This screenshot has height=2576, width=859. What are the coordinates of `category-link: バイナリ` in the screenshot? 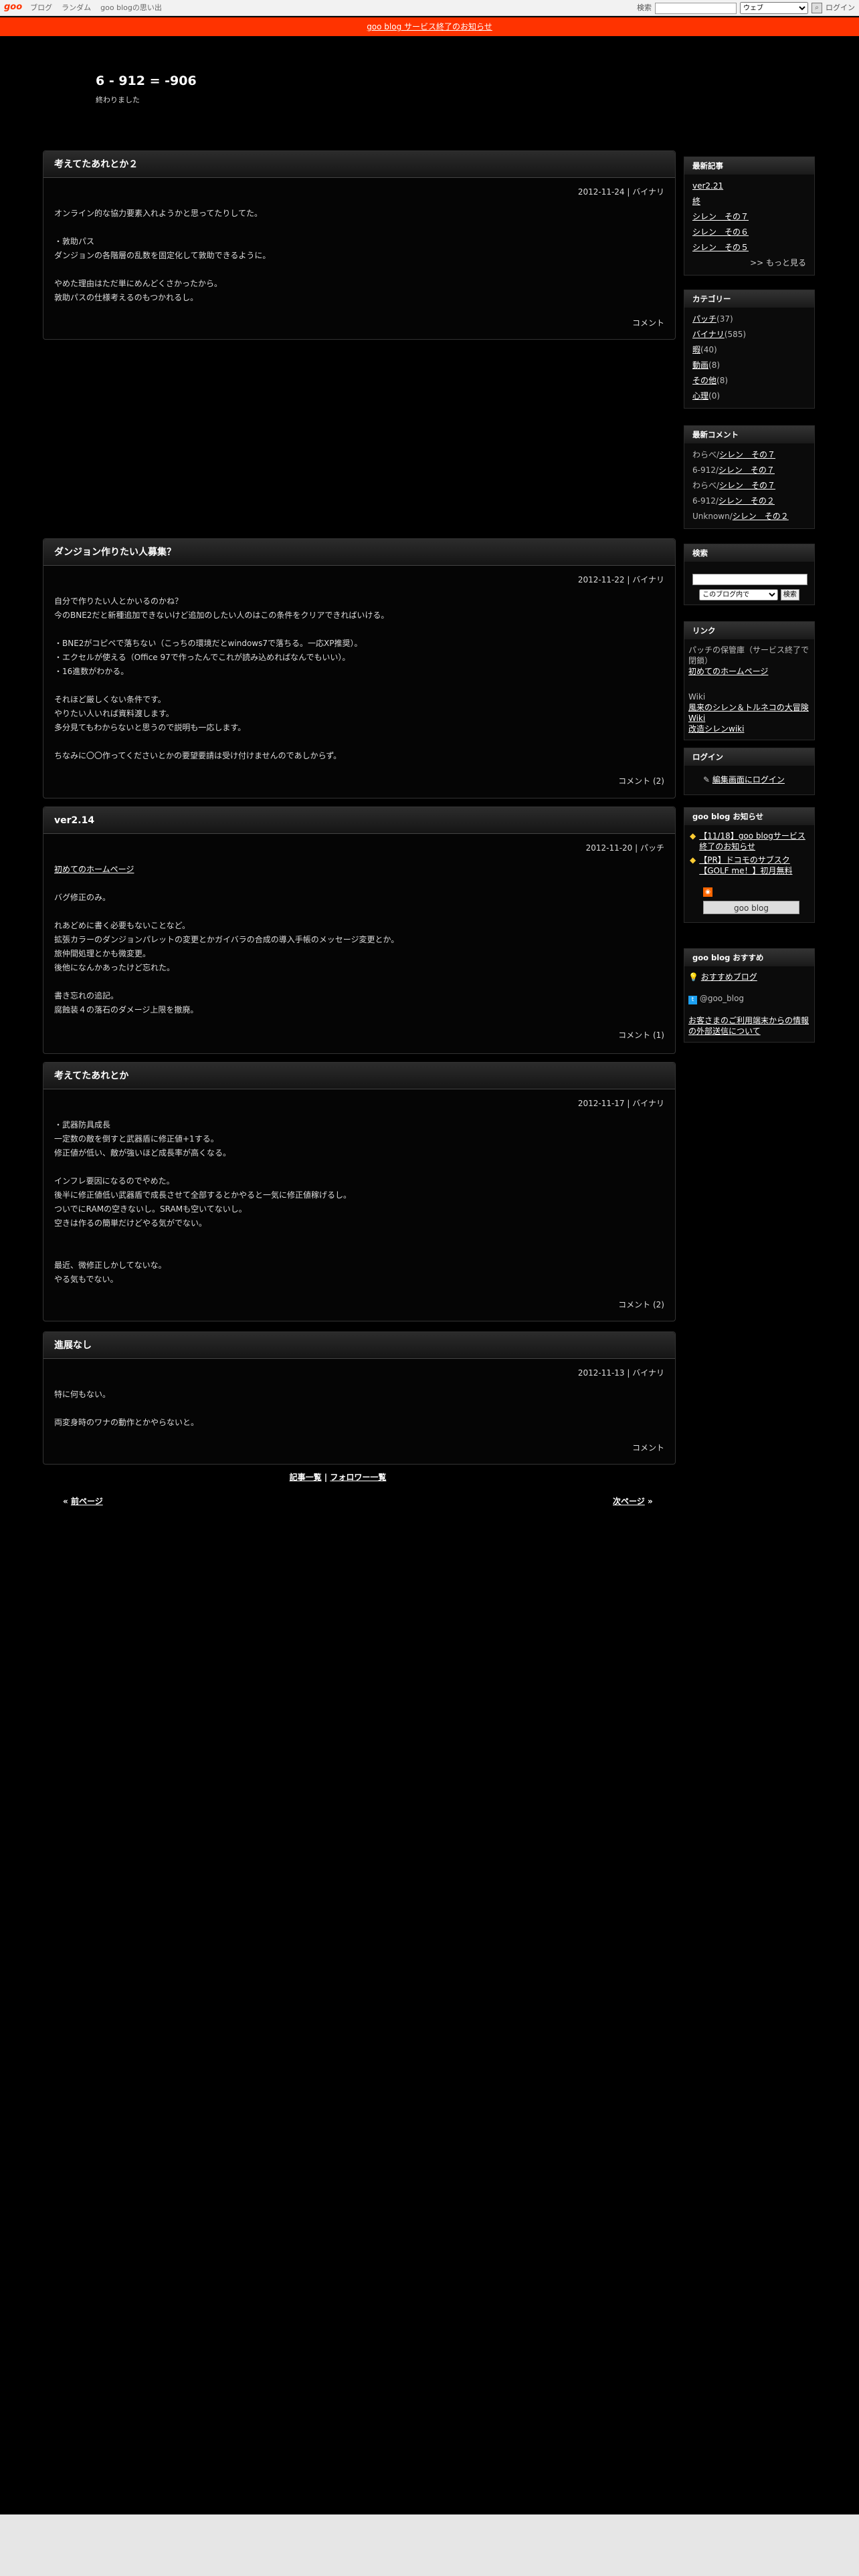 It's located at (708, 334).